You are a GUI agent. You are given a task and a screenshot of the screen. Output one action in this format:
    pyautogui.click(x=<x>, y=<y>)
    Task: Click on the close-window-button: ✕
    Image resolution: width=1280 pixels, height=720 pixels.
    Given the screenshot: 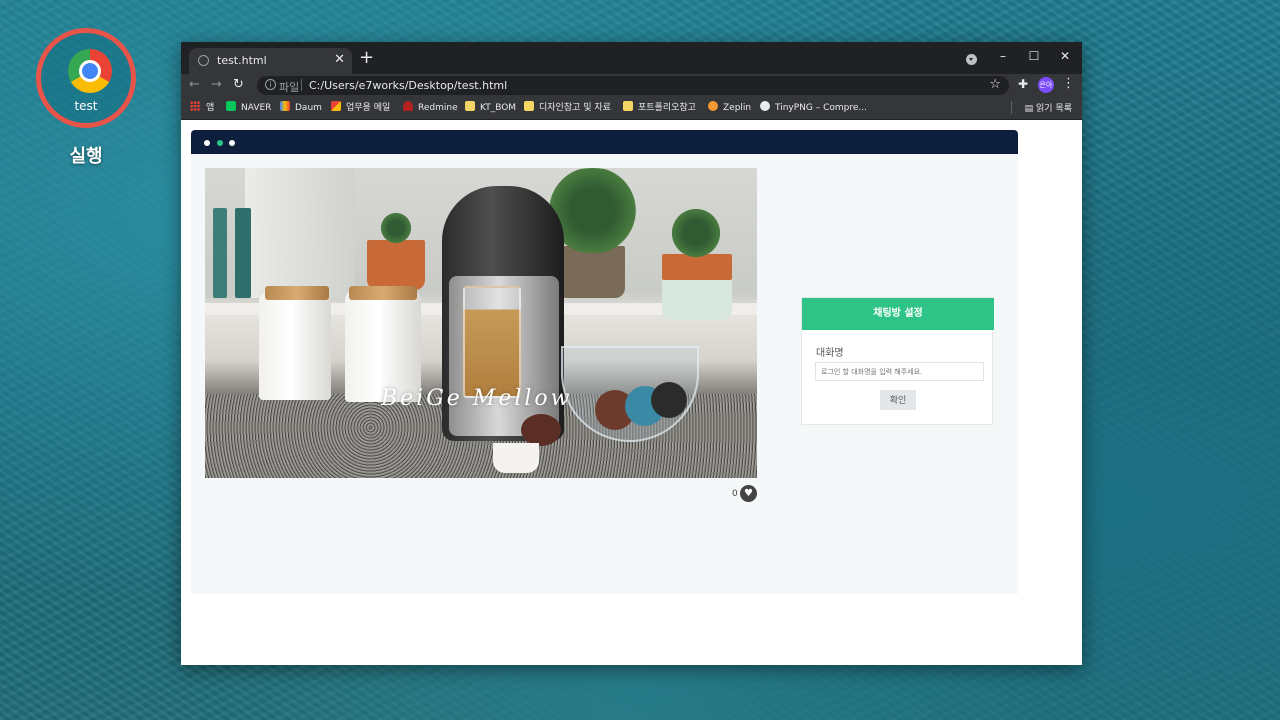 What is the action you would take?
    pyautogui.click(x=1065, y=56)
    